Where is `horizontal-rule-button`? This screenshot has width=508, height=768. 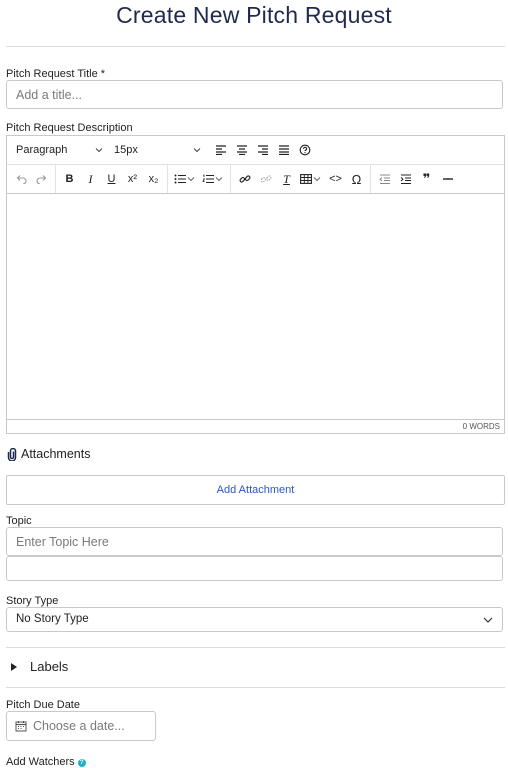 horizontal-rule-button is located at coordinates (447, 179).